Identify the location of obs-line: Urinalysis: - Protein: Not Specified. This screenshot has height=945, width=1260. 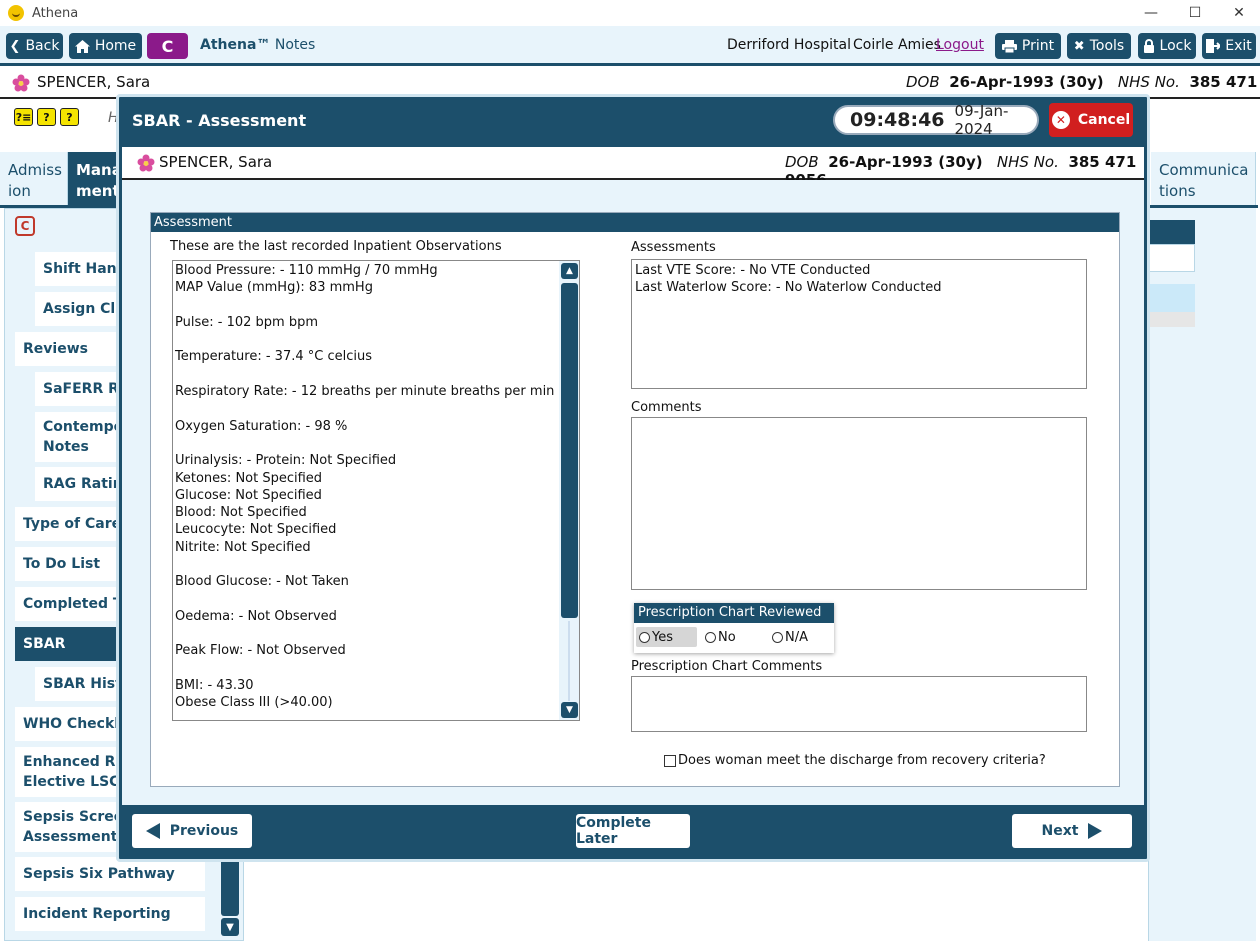
(286, 460).